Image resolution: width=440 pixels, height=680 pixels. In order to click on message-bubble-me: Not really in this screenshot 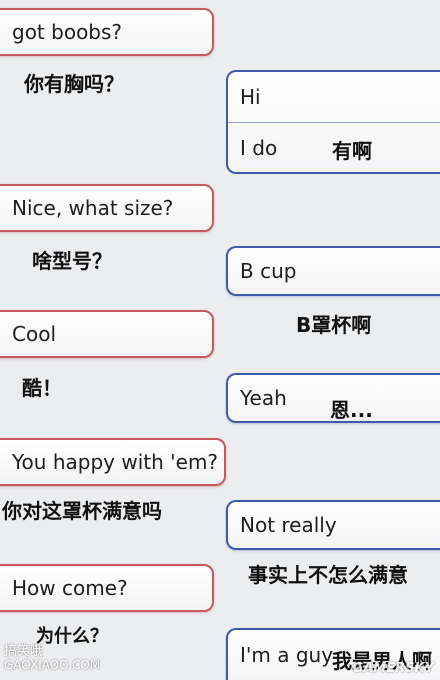, I will do `click(333, 525)`.